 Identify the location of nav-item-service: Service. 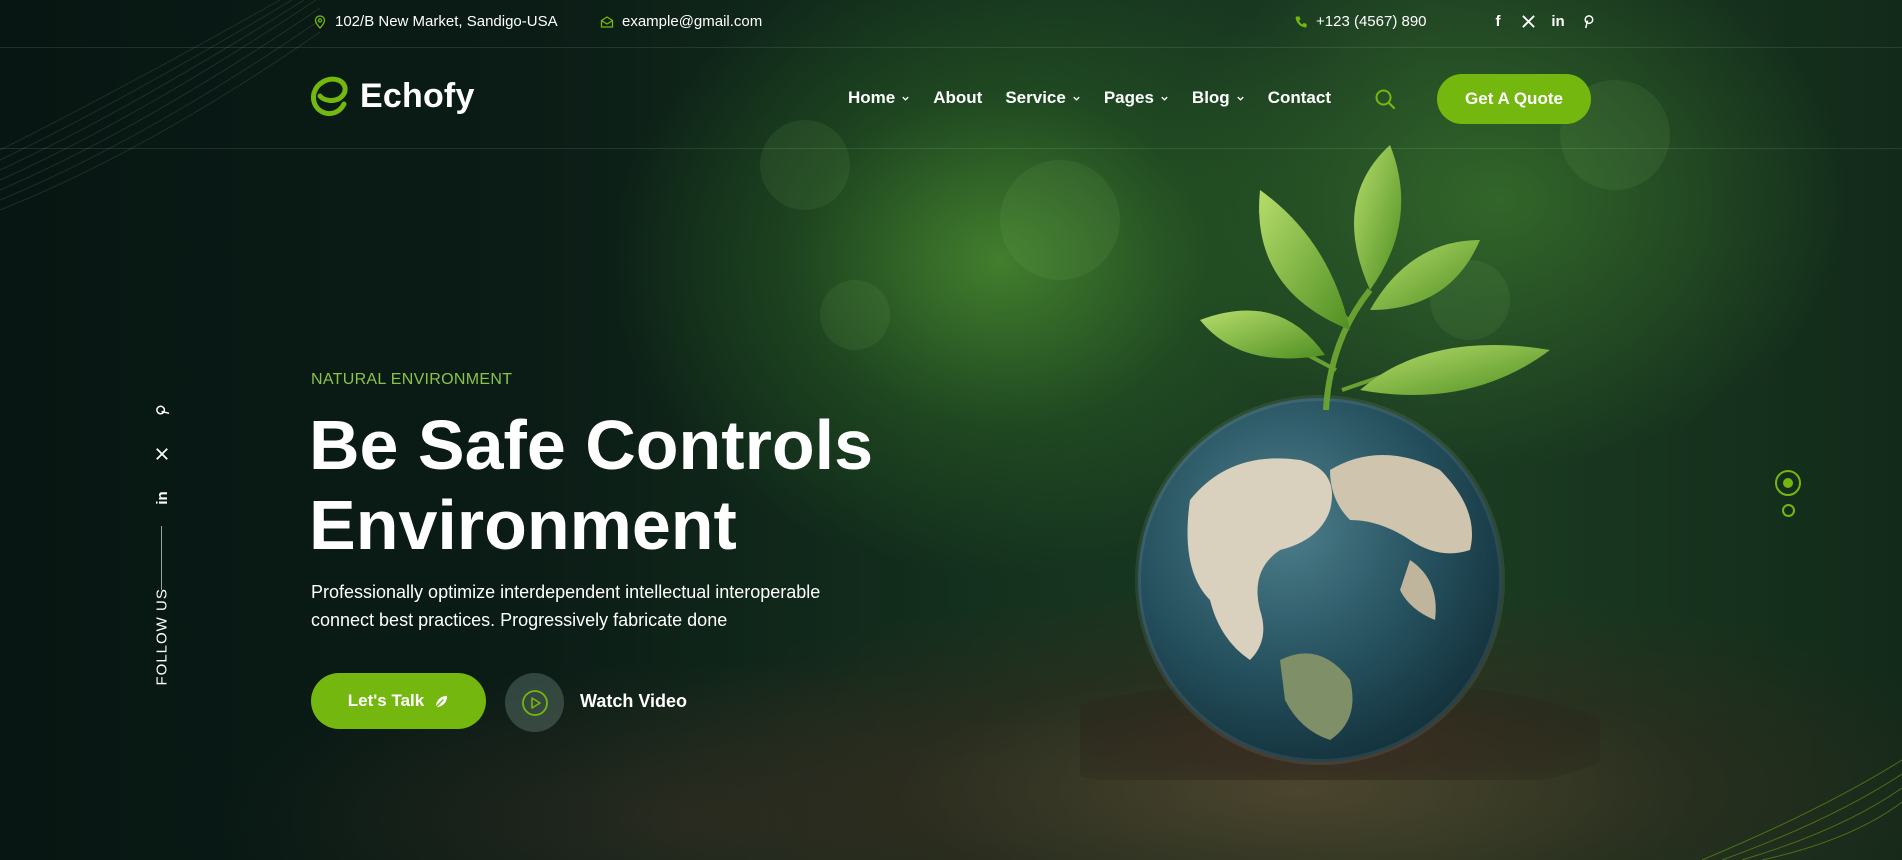
(1043, 98).